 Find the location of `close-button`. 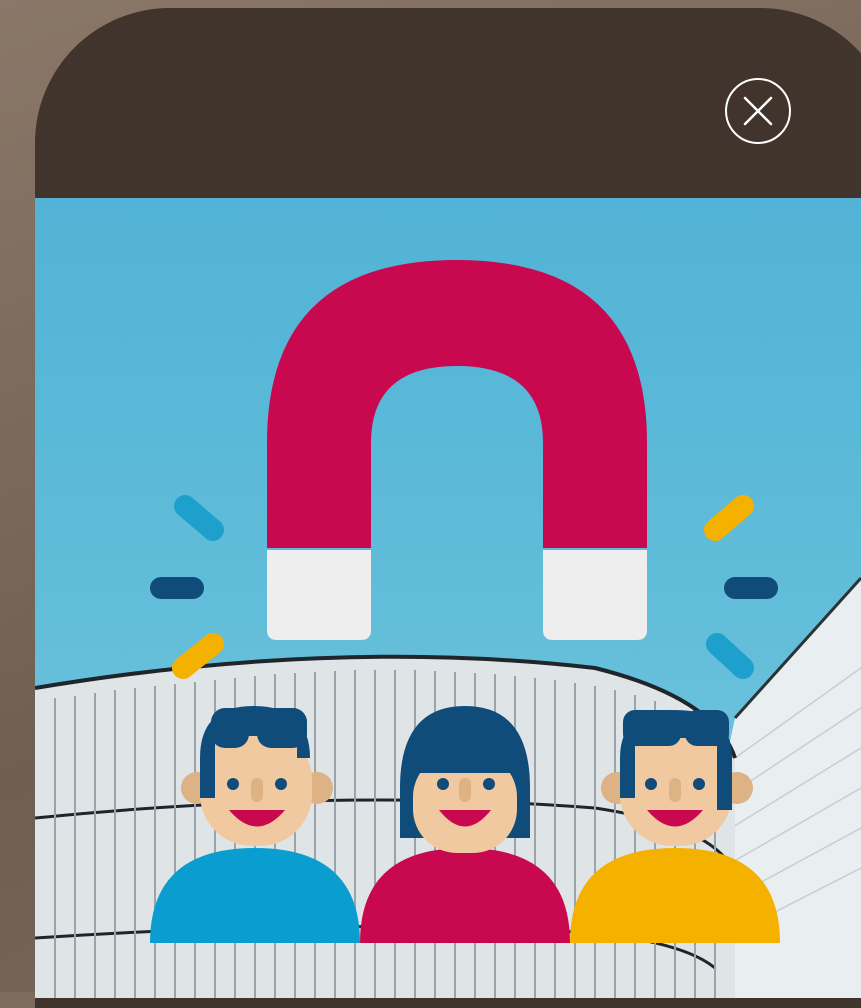

close-button is located at coordinates (758, 111).